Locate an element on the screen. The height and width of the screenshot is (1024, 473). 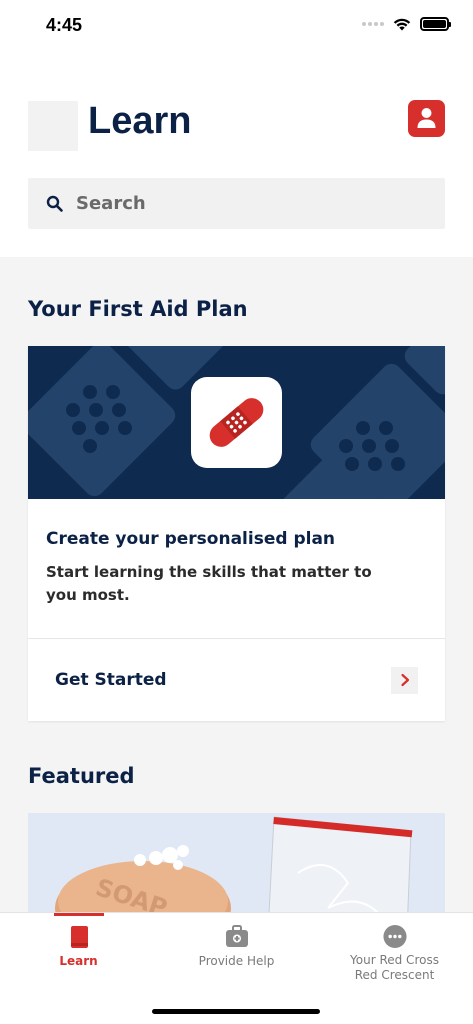
first-aid-kit-icon is located at coordinates (236, 936).